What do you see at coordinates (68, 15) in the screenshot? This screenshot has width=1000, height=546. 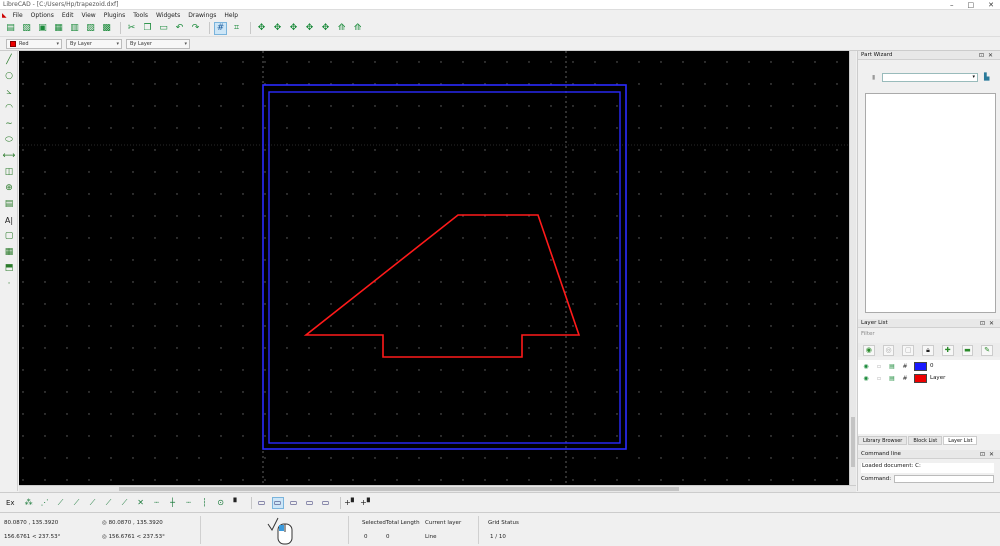 I see `menu-edit: Edit` at bounding box center [68, 15].